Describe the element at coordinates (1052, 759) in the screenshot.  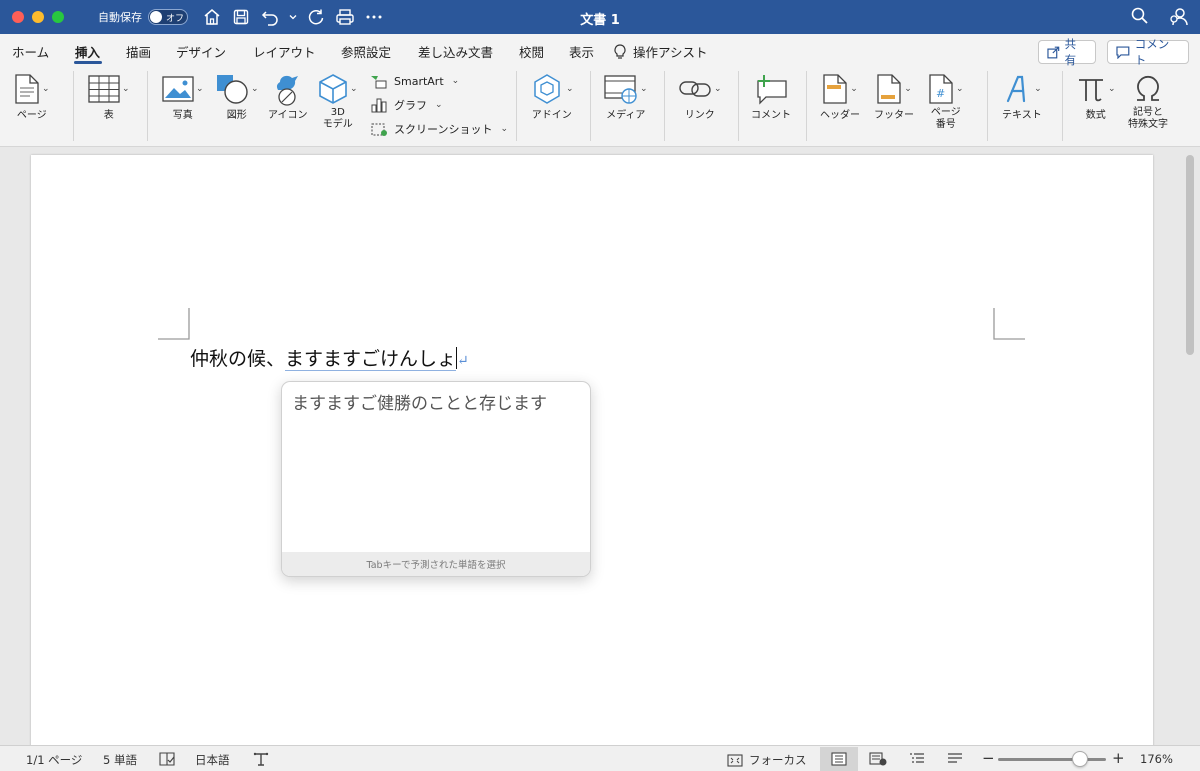
I see `zoom-slider-track` at that location.